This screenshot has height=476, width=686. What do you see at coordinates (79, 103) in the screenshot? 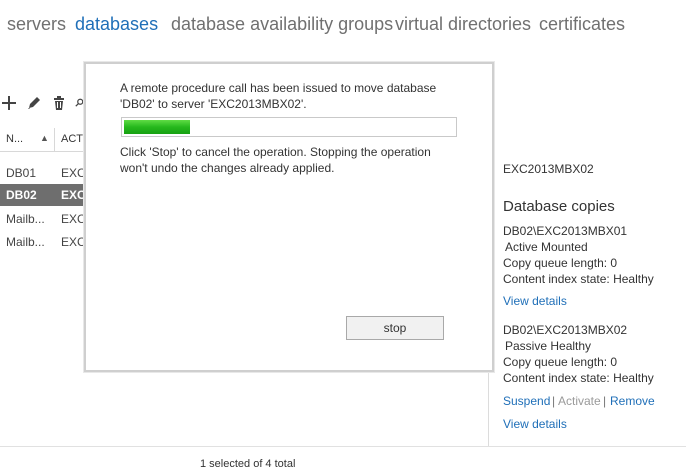
I see `search-icon` at bounding box center [79, 103].